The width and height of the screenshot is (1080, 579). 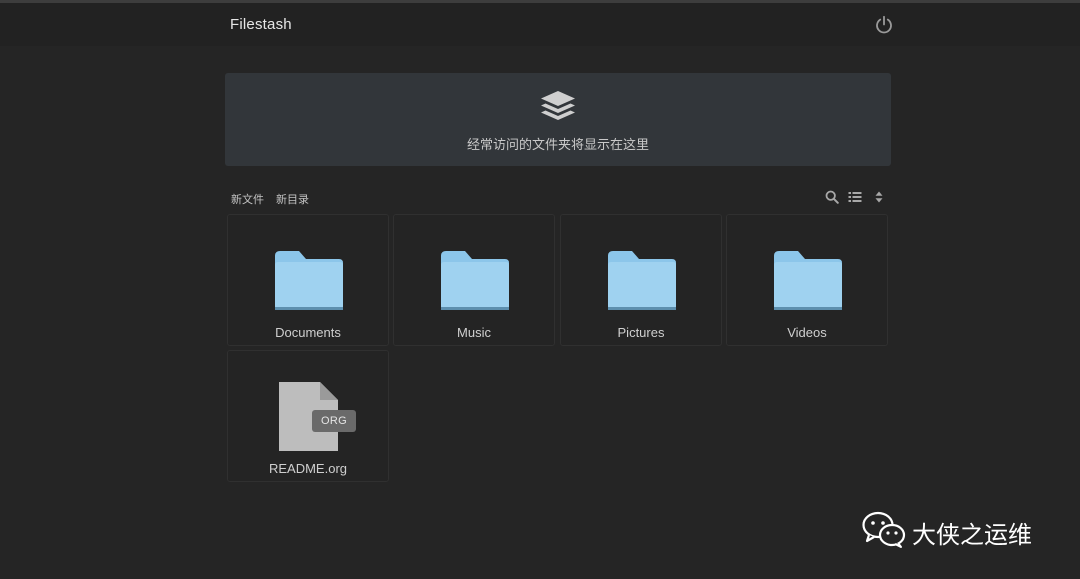 What do you see at coordinates (972, 535) in the screenshot?
I see `watermark-text: 大侠之运维` at bounding box center [972, 535].